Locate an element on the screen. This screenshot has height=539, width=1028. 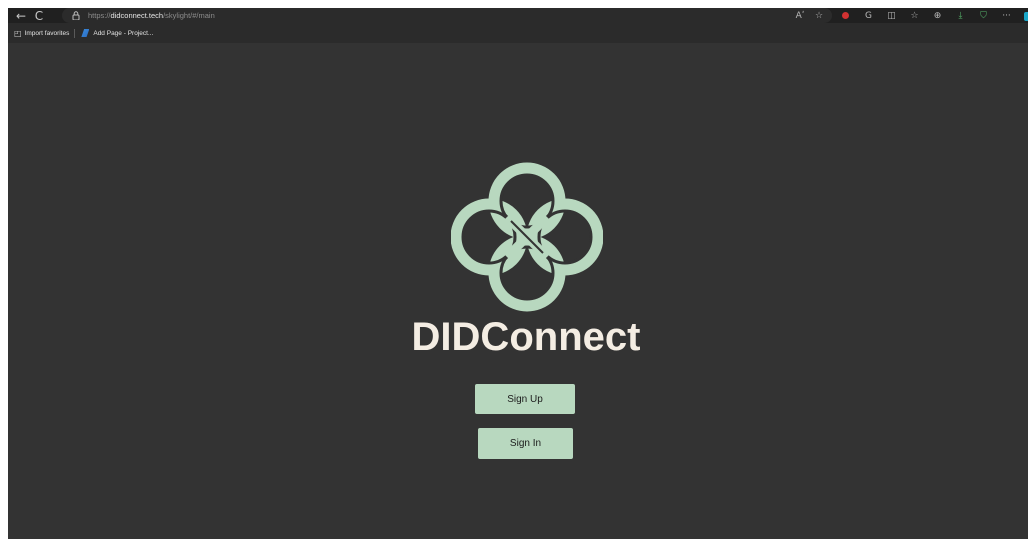
url-text: https://didconnect.tech/skylight/#/main is located at coordinates (151, 15).